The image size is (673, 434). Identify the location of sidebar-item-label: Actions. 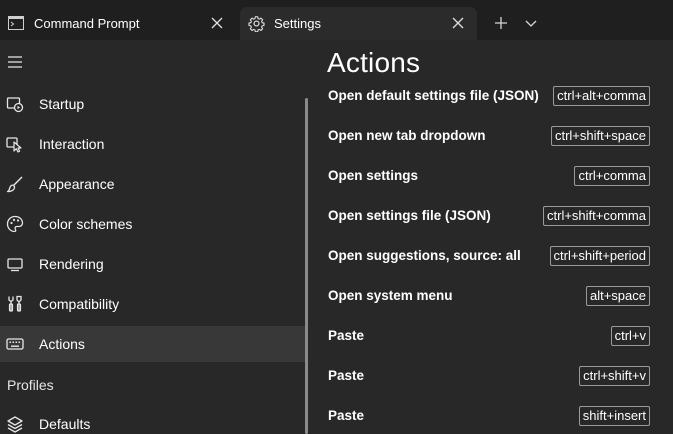
(62, 344).